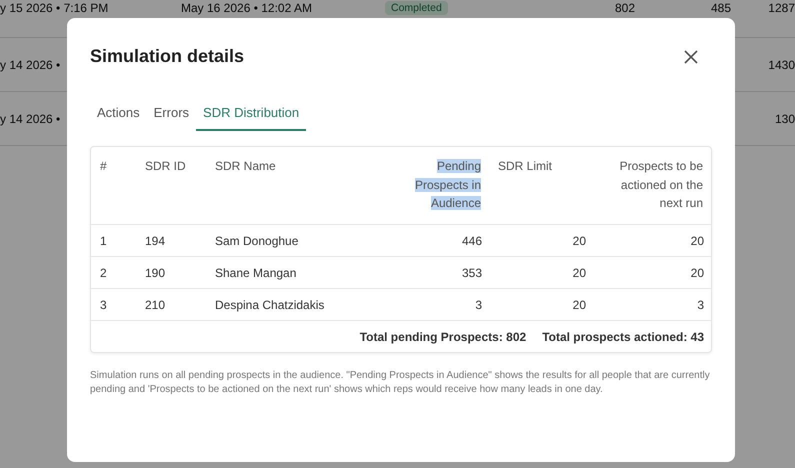 The height and width of the screenshot is (468, 795). I want to click on table-cell: 1430, so click(781, 65).